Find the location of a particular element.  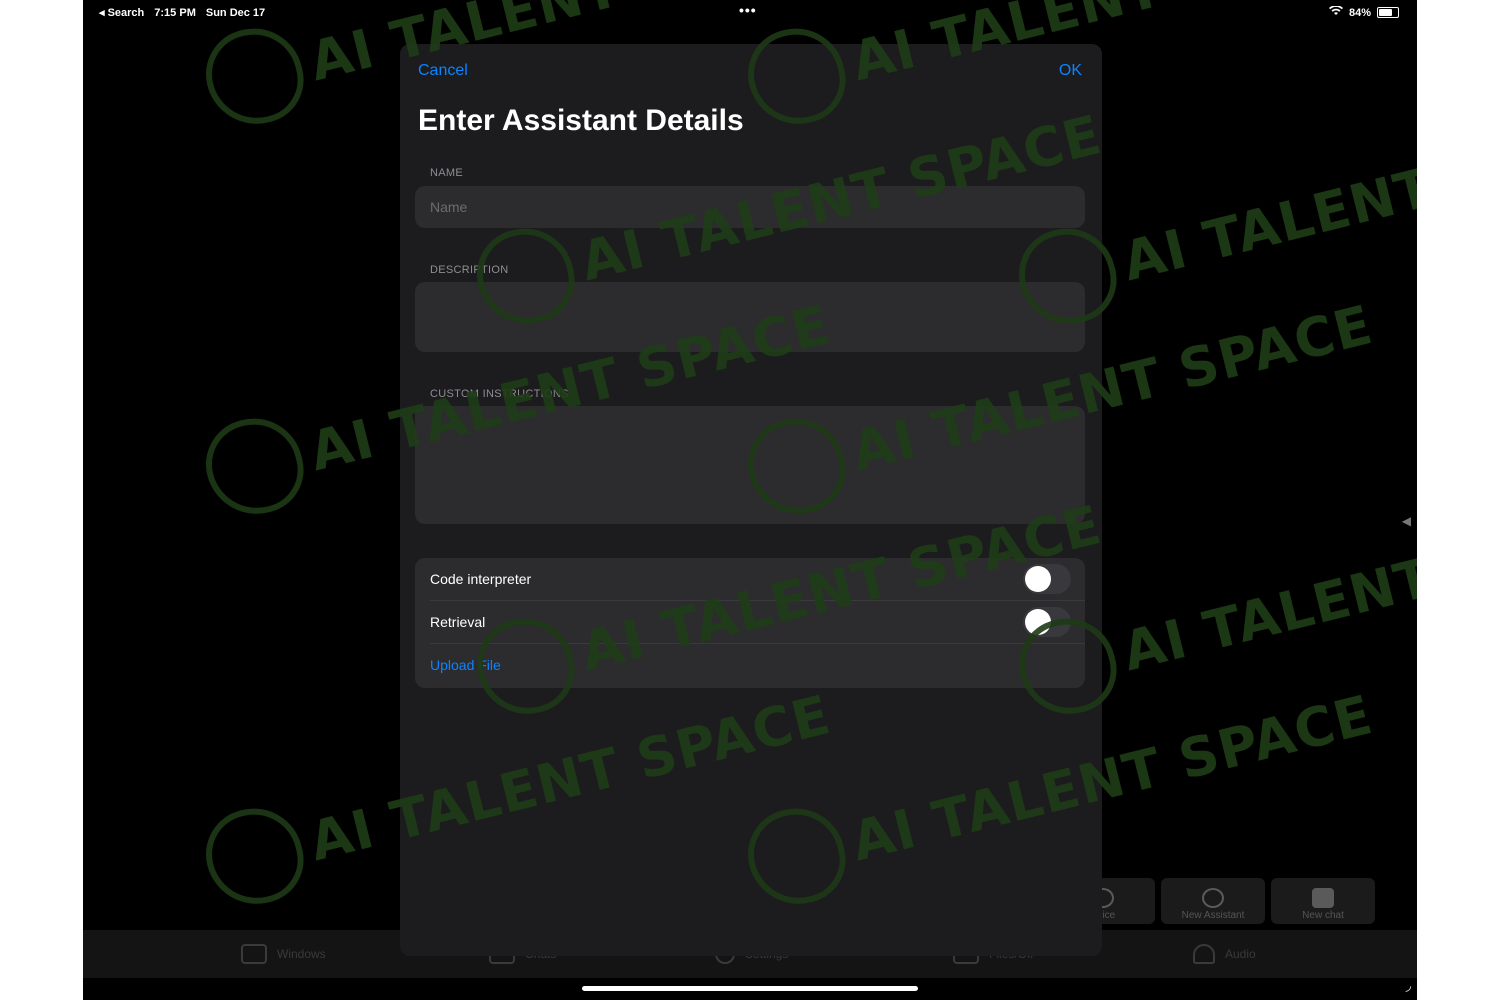

battery-icon is located at coordinates (1388, 12).